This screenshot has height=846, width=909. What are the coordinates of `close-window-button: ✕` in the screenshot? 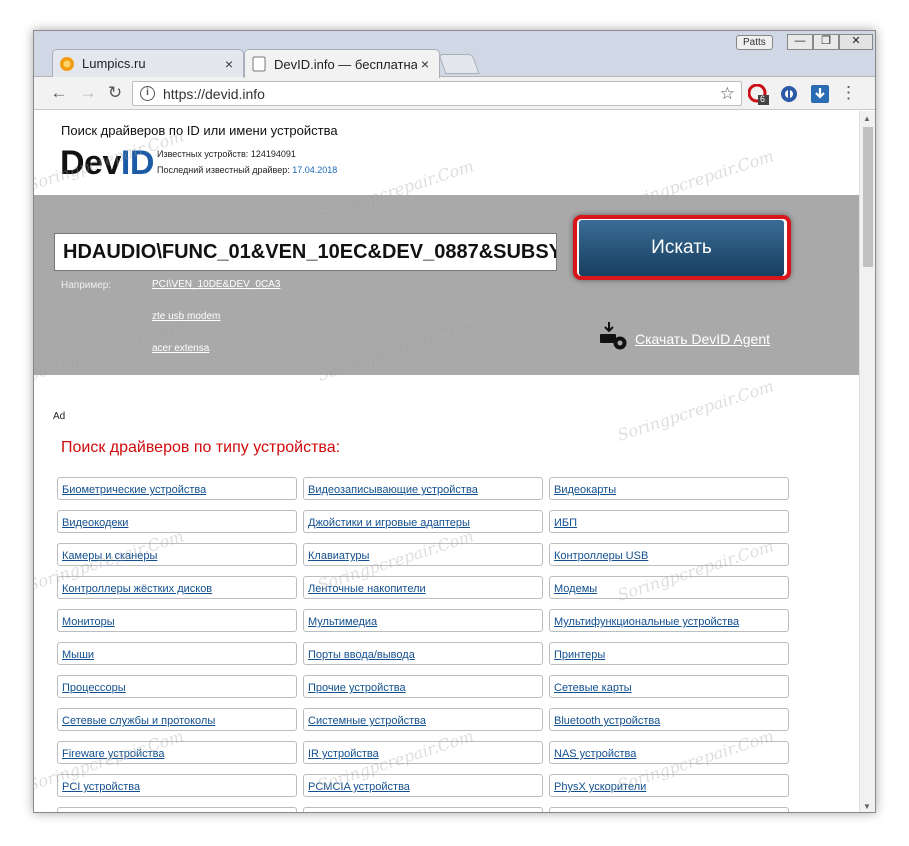 It's located at (856, 42).